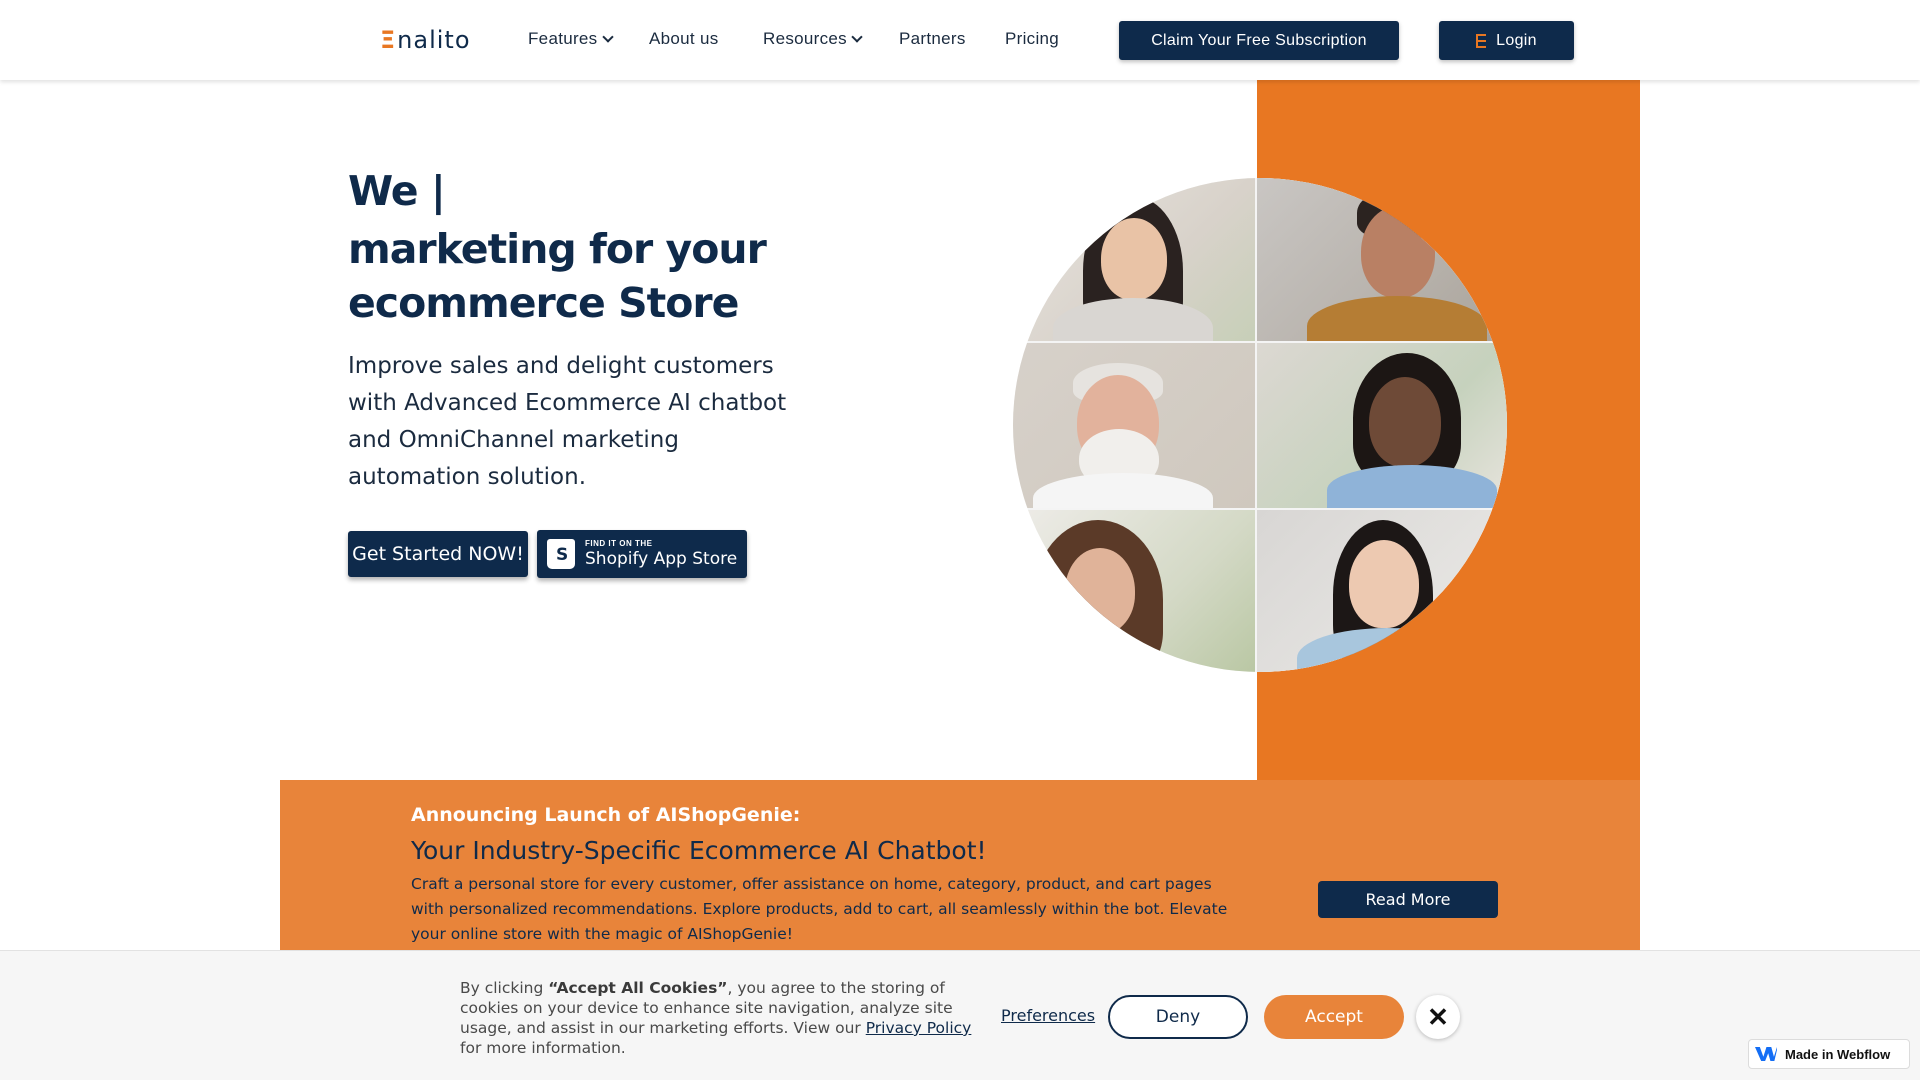 This screenshot has height=1080, width=1920. I want to click on claim-subscription-label: Claim Your Free Subscription, so click(1259, 40).